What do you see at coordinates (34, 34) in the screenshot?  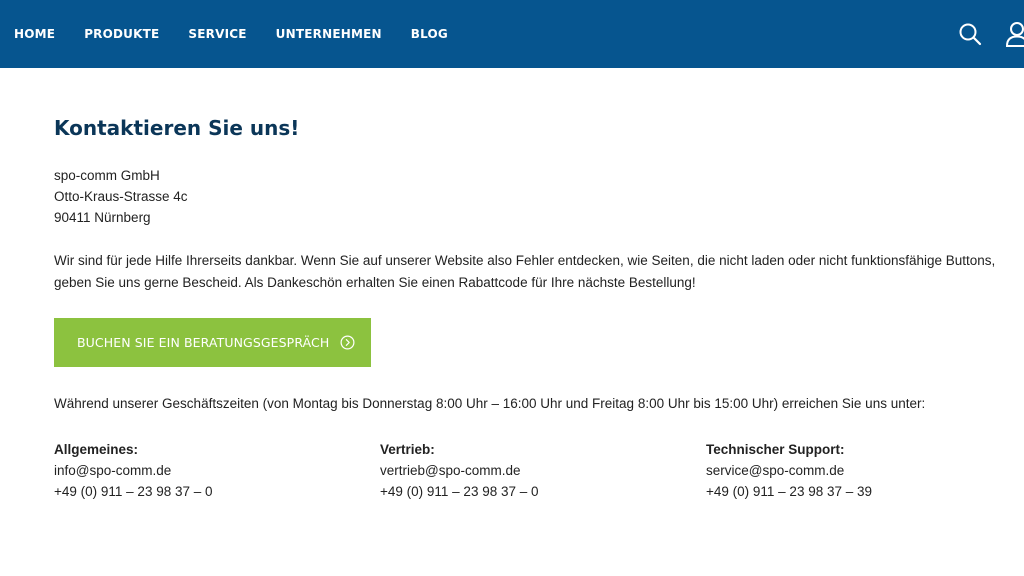 I see `nav-home-link: HOME` at bounding box center [34, 34].